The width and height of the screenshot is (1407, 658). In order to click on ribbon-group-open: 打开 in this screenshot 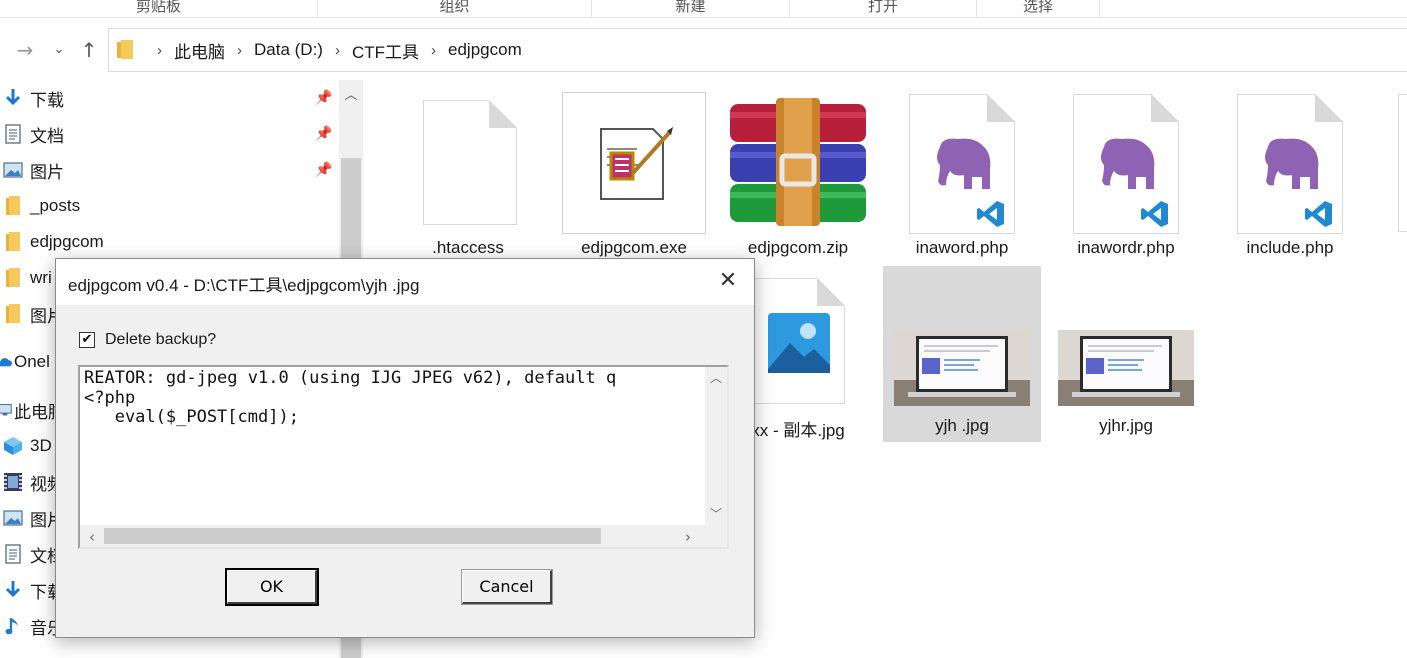, I will do `click(883, 8)`.